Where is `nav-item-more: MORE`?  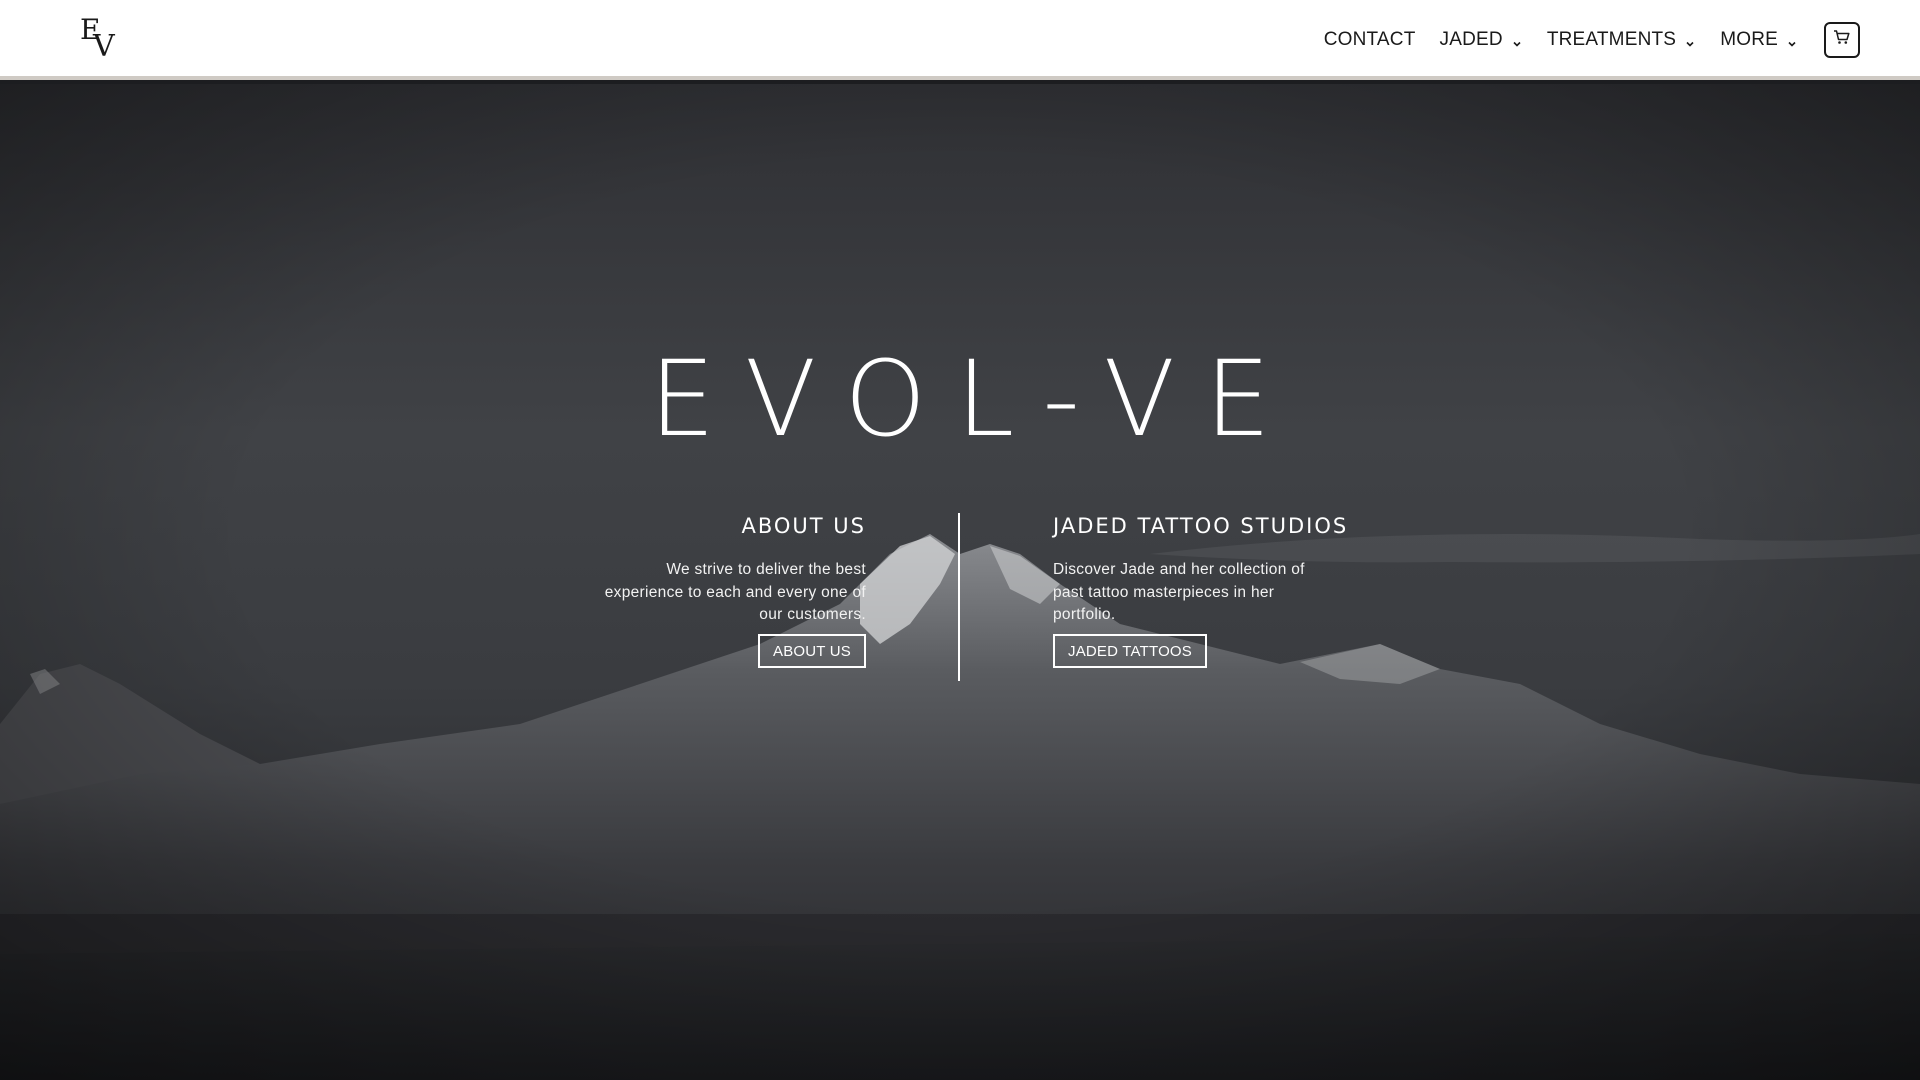 nav-item-more: MORE is located at coordinates (1759, 40).